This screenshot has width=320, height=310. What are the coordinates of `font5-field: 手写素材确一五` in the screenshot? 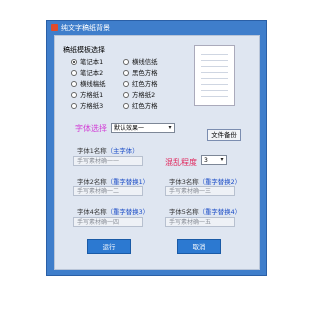 It's located at (200, 222).